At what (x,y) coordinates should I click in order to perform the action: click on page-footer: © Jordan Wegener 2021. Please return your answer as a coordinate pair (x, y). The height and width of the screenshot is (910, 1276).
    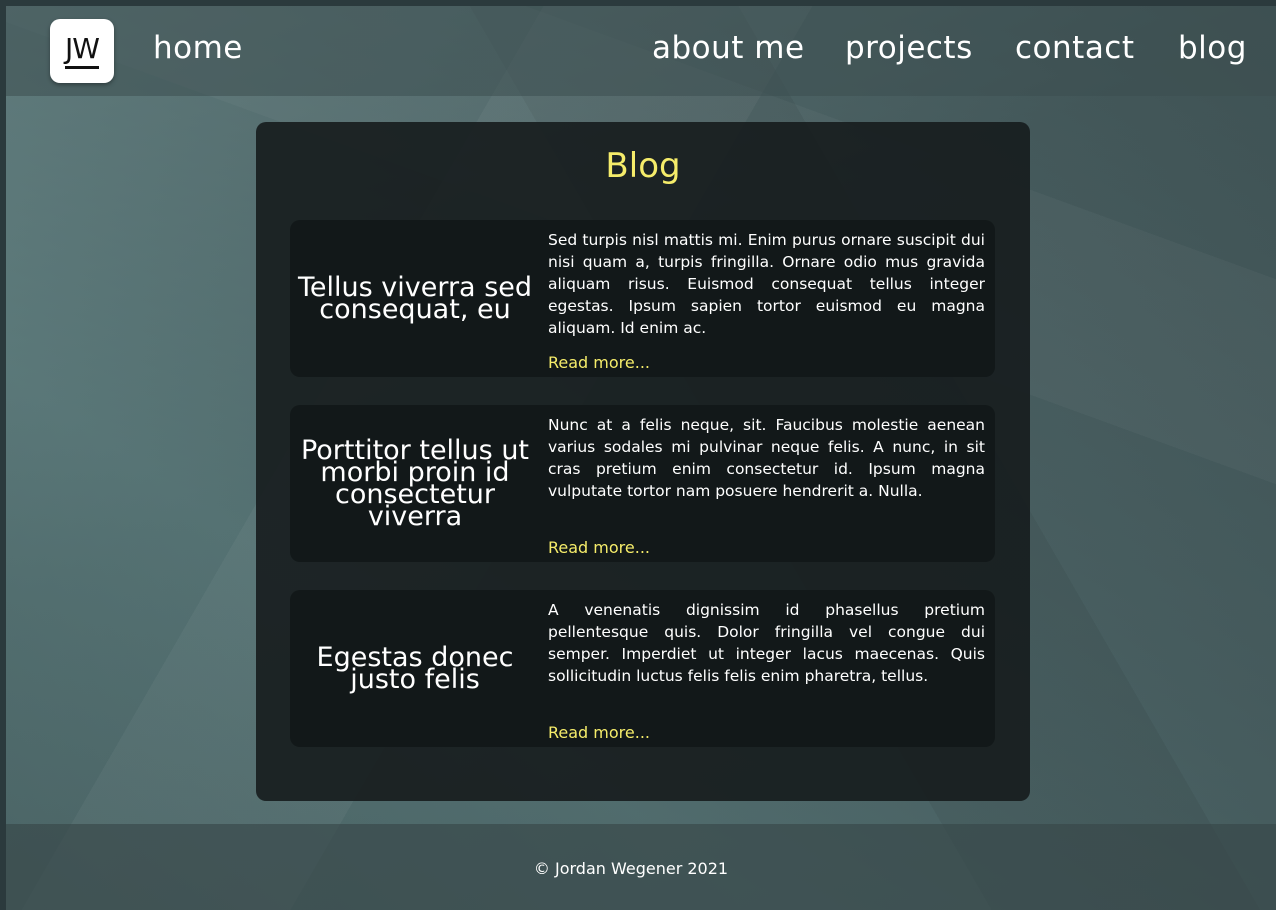
    Looking at the image, I should click on (641, 867).